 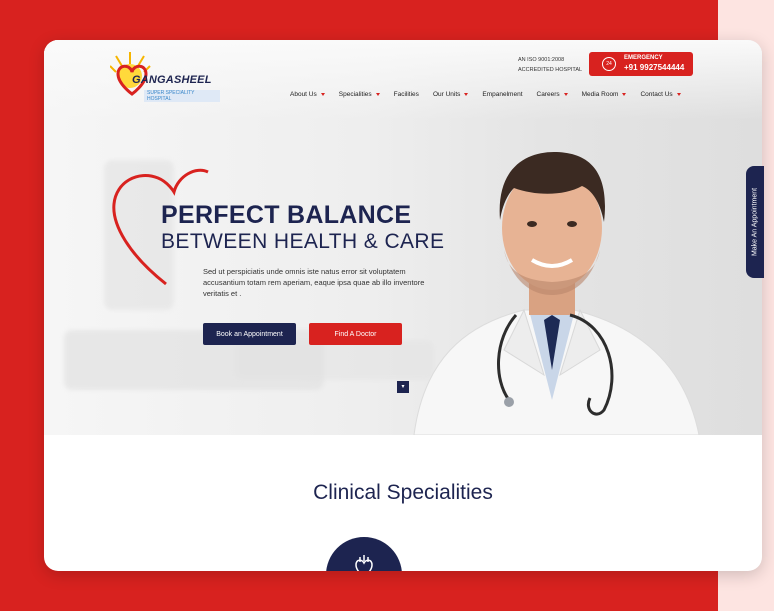 What do you see at coordinates (355, 94) in the screenshot?
I see `nav-label: Specialities` at bounding box center [355, 94].